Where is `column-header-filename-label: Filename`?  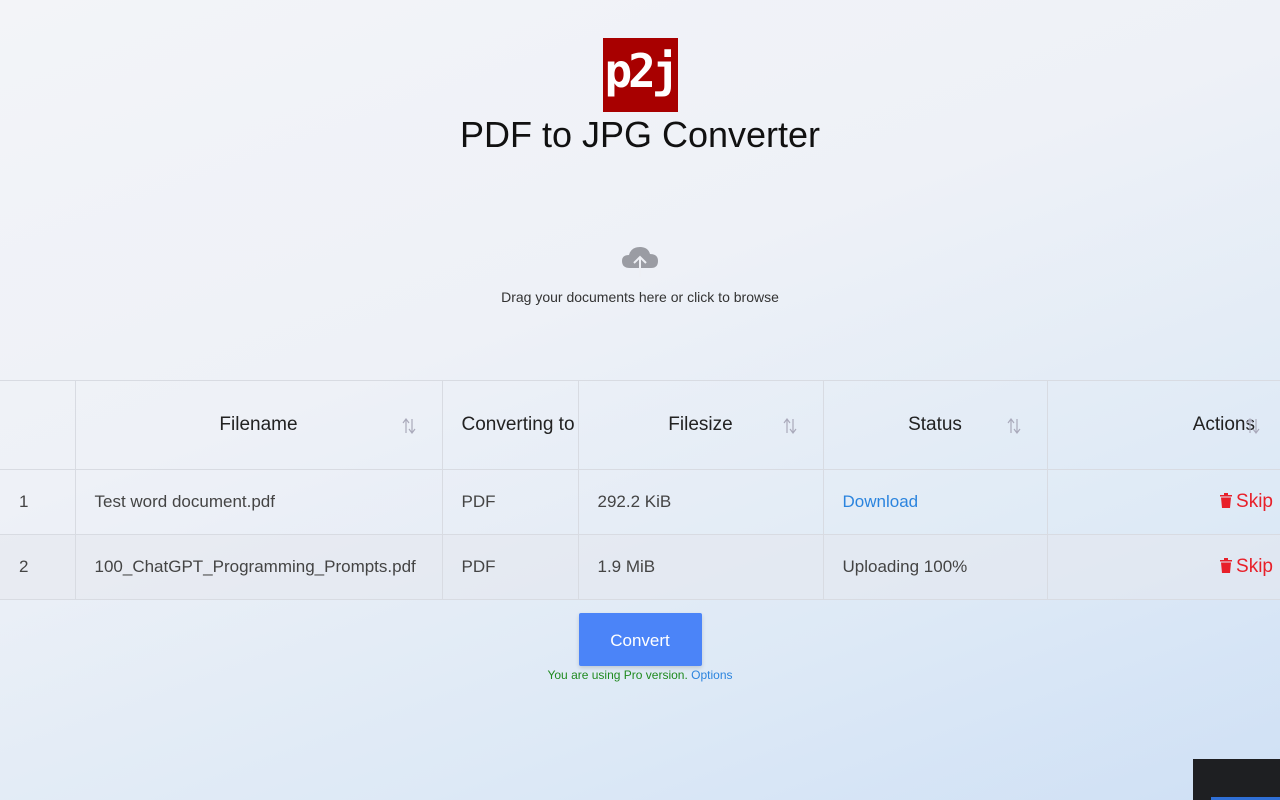 column-header-filename-label: Filename is located at coordinates (258, 424).